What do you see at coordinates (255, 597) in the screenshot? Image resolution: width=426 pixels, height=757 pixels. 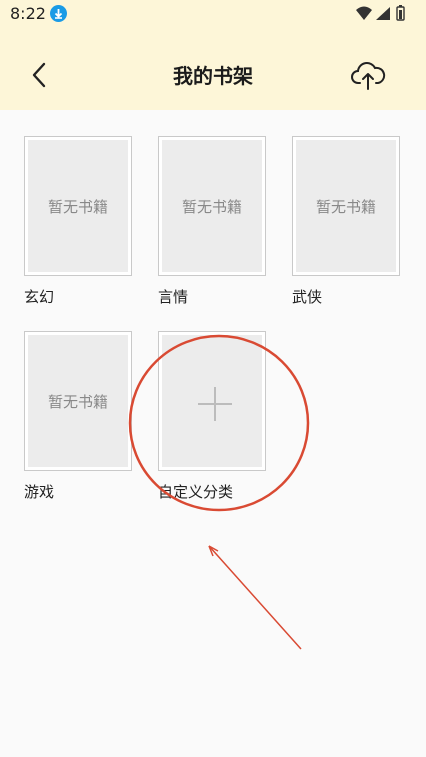 I see `annotation-arrow` at bounding box center [255, 597].